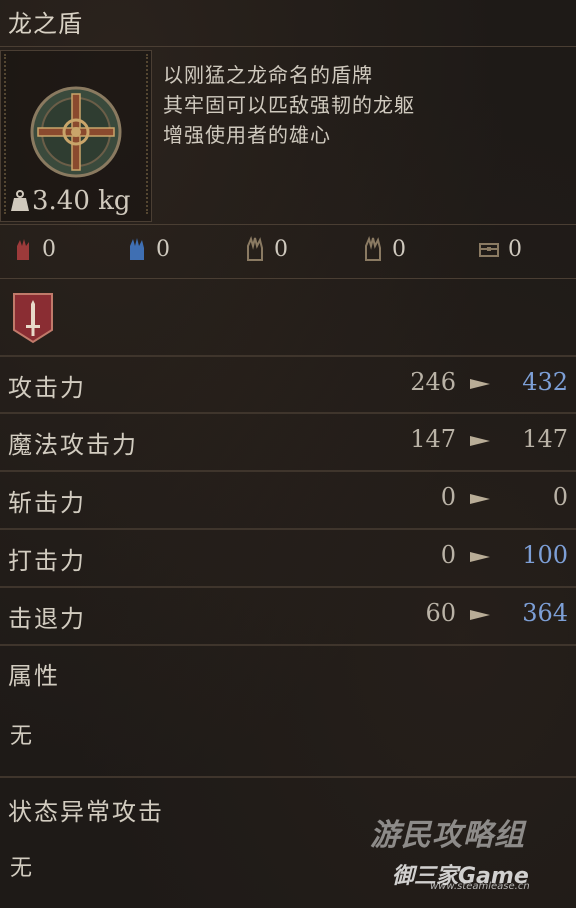 The image size is (576, 908). What do you see at coordinates (545, 439) in the screenshot?
I see `stat-upgraded-value: 147` at bounding box center [545, 439].